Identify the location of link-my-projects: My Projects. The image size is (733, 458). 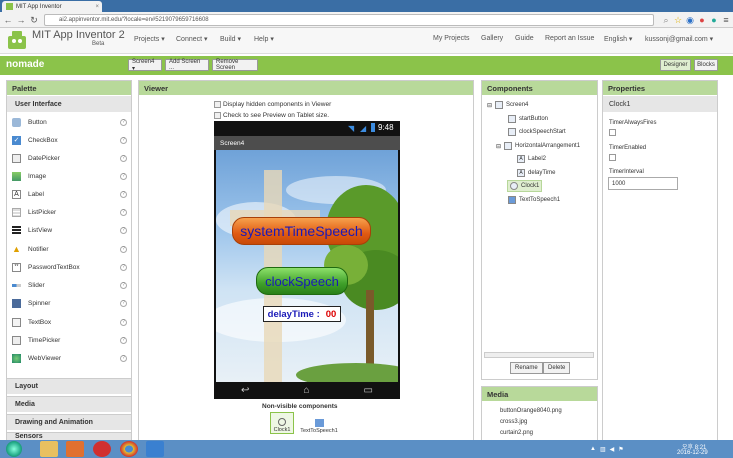
(451, 38).